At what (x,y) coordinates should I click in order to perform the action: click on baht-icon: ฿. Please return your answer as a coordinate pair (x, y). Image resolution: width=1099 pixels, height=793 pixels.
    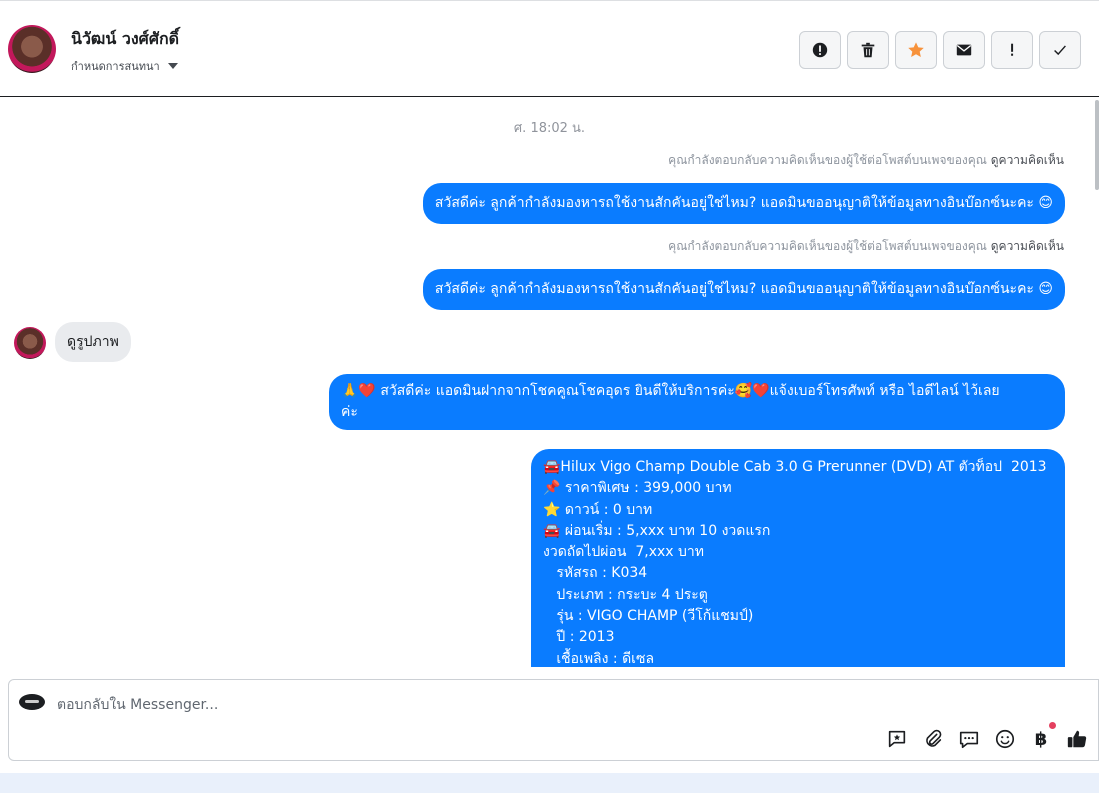
    Looking at the image, I should click on (1041, 739).